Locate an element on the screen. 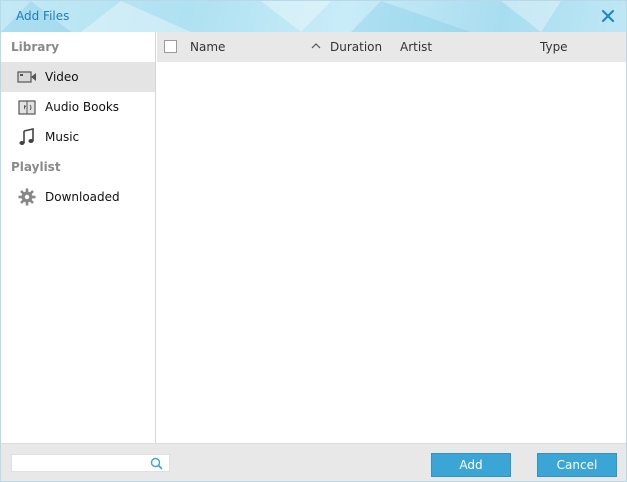  sidebar-section-library: Library is located at coordinates (35, 47).